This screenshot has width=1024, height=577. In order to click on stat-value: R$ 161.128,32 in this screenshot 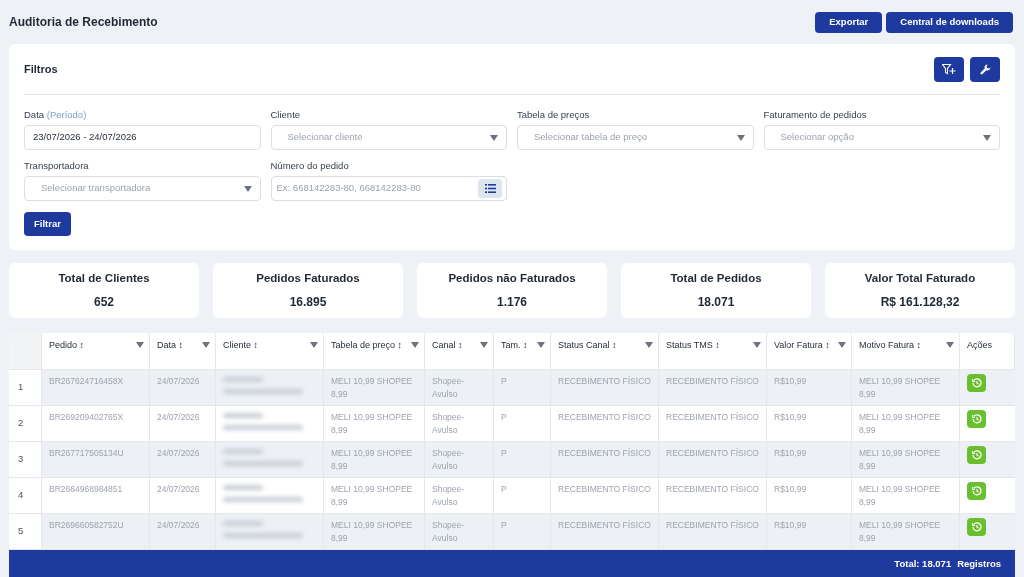, I will do `click(920, 302)`.